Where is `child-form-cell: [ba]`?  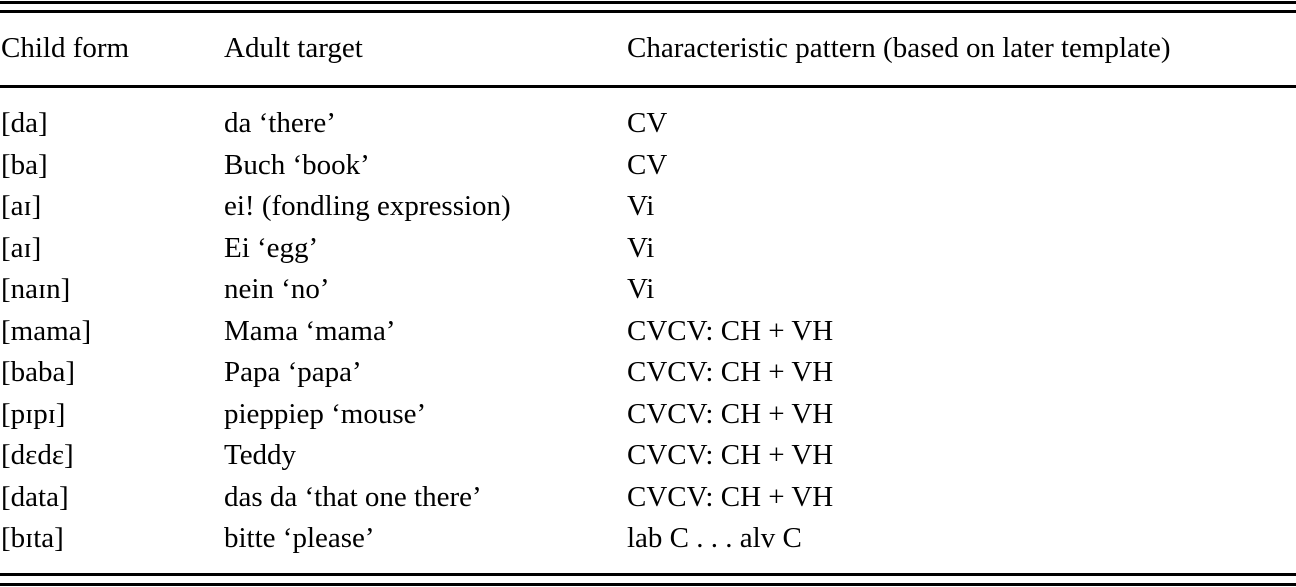 child-form-cell: [ba] is located at coordinates (24, 164).